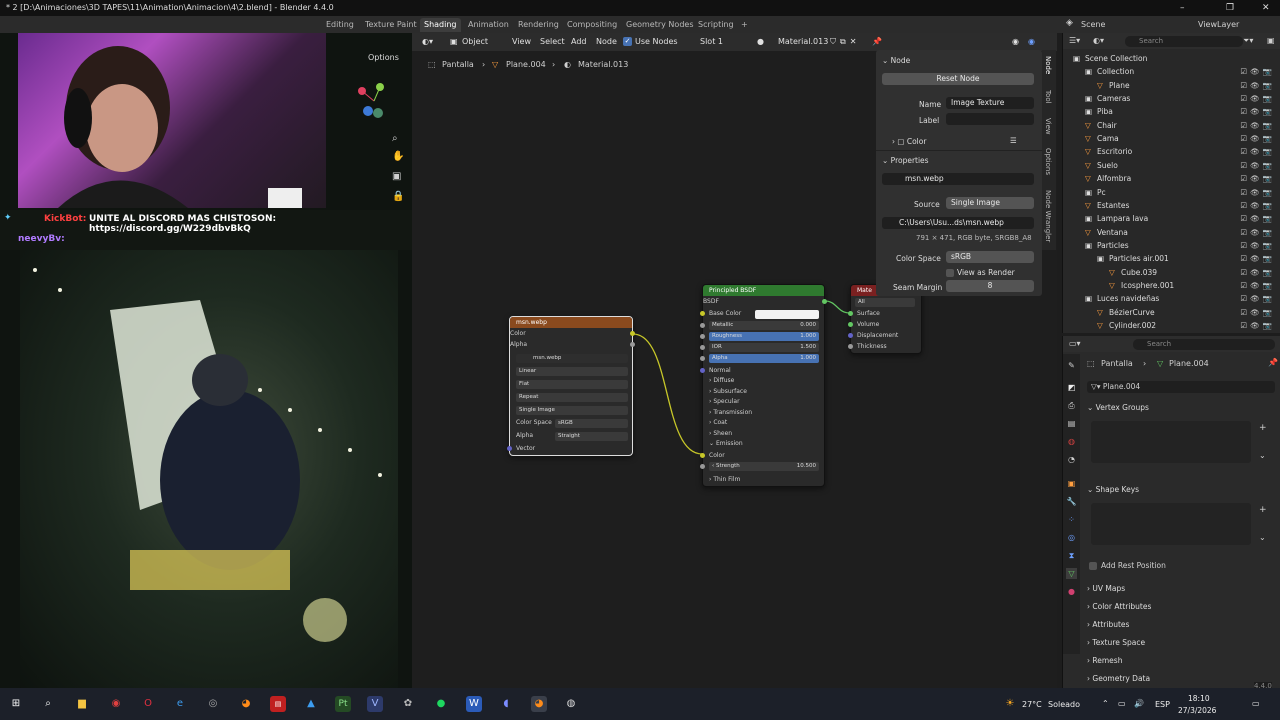 The height and width of the screenshot is (720, 1280). Describe the element at coordinates (1048, 97) in the screenshot. I see `sidebar-tab-tool: Tool` at that location.